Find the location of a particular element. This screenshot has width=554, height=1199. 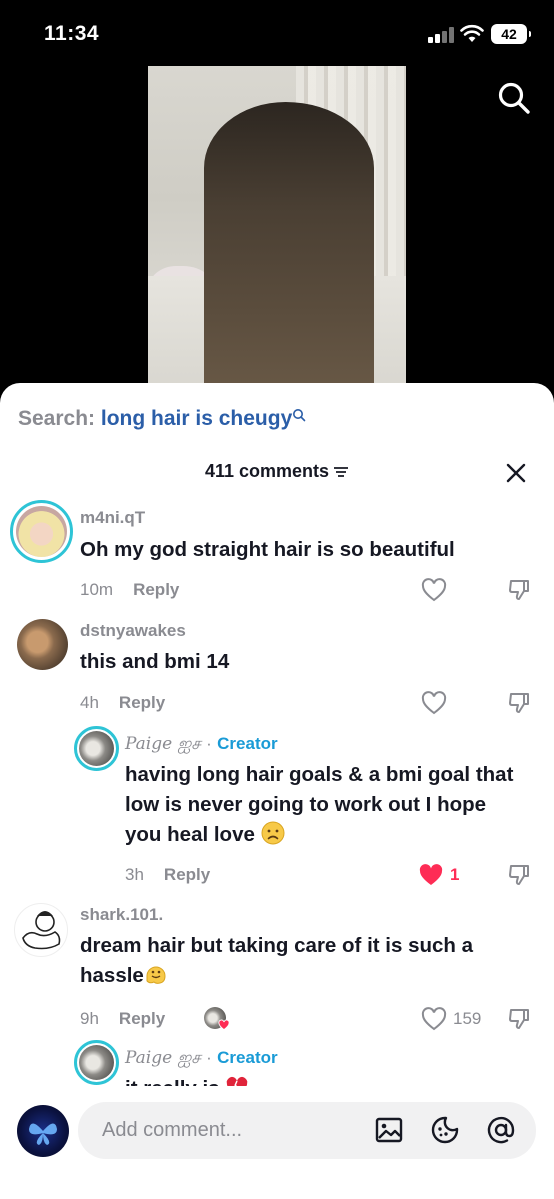

signal-icon is located at coordinates (442, 35).